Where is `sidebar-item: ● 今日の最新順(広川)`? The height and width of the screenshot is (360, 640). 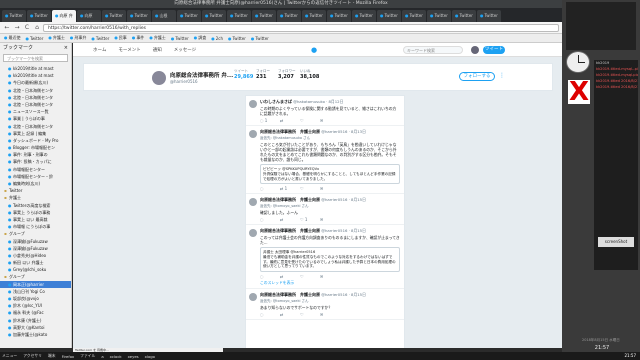
sidebar-item: ● 今日の最新順(広川) is located at coordinates (35, 82).